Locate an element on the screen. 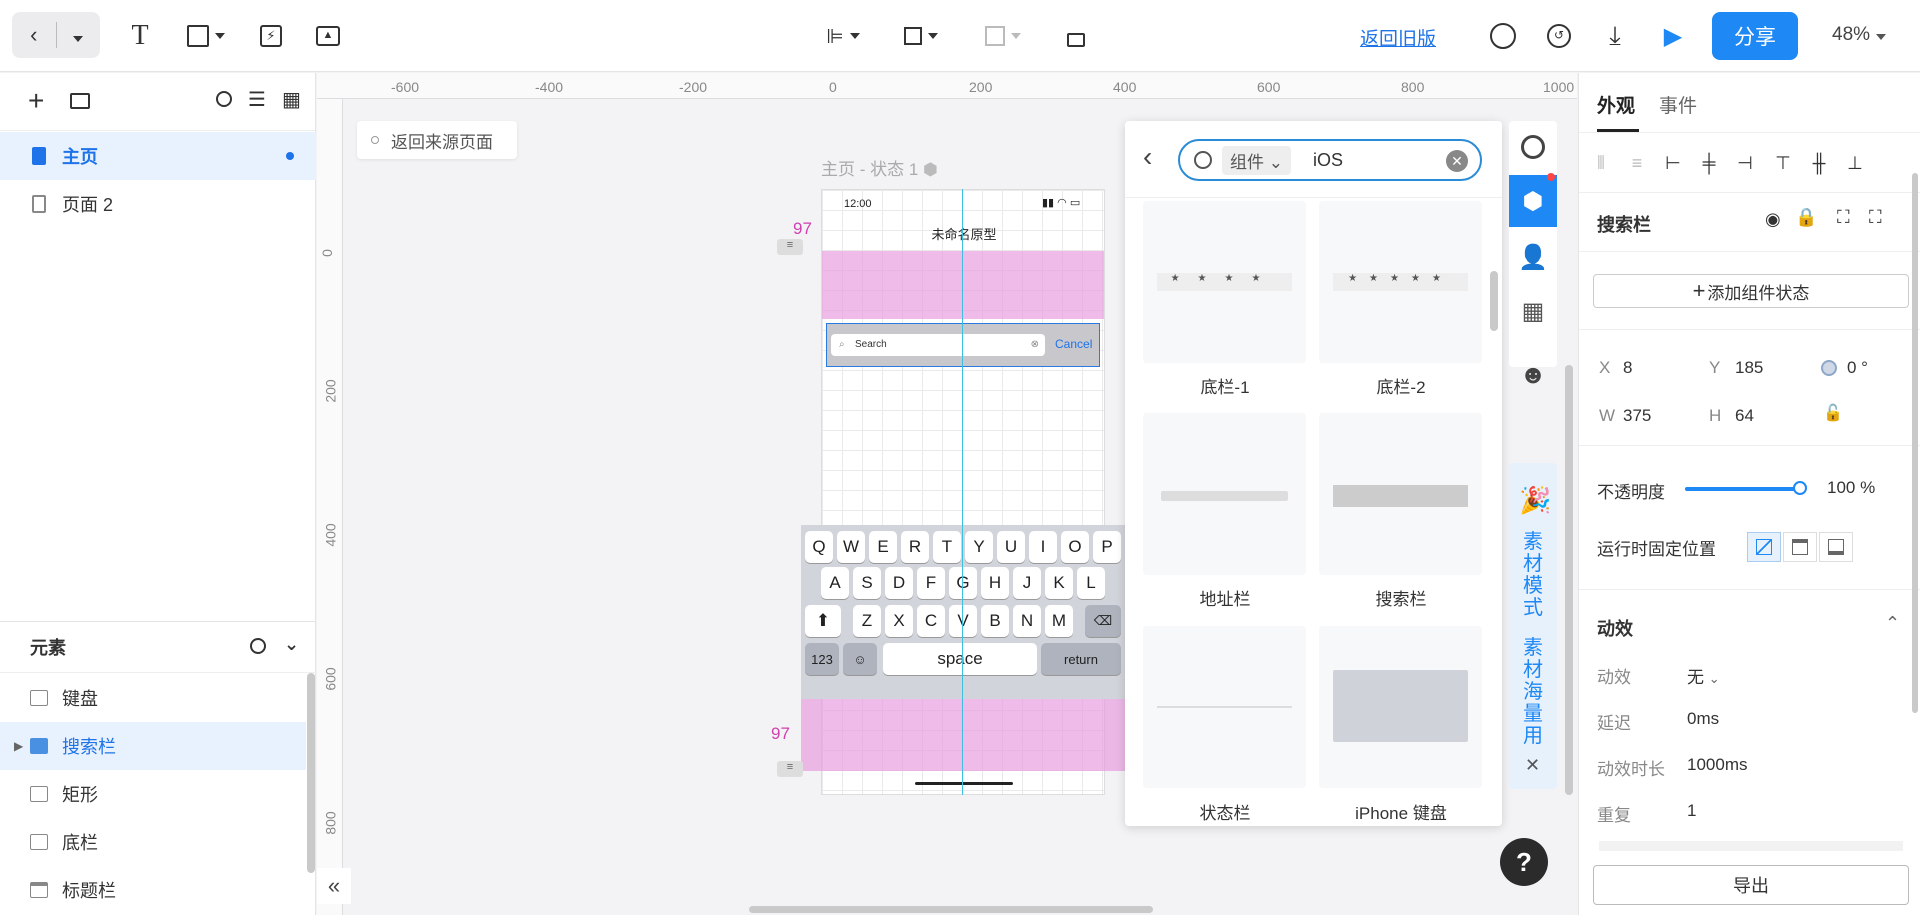  emoji-icon: ☻ is located at coordinates (1533, 374).